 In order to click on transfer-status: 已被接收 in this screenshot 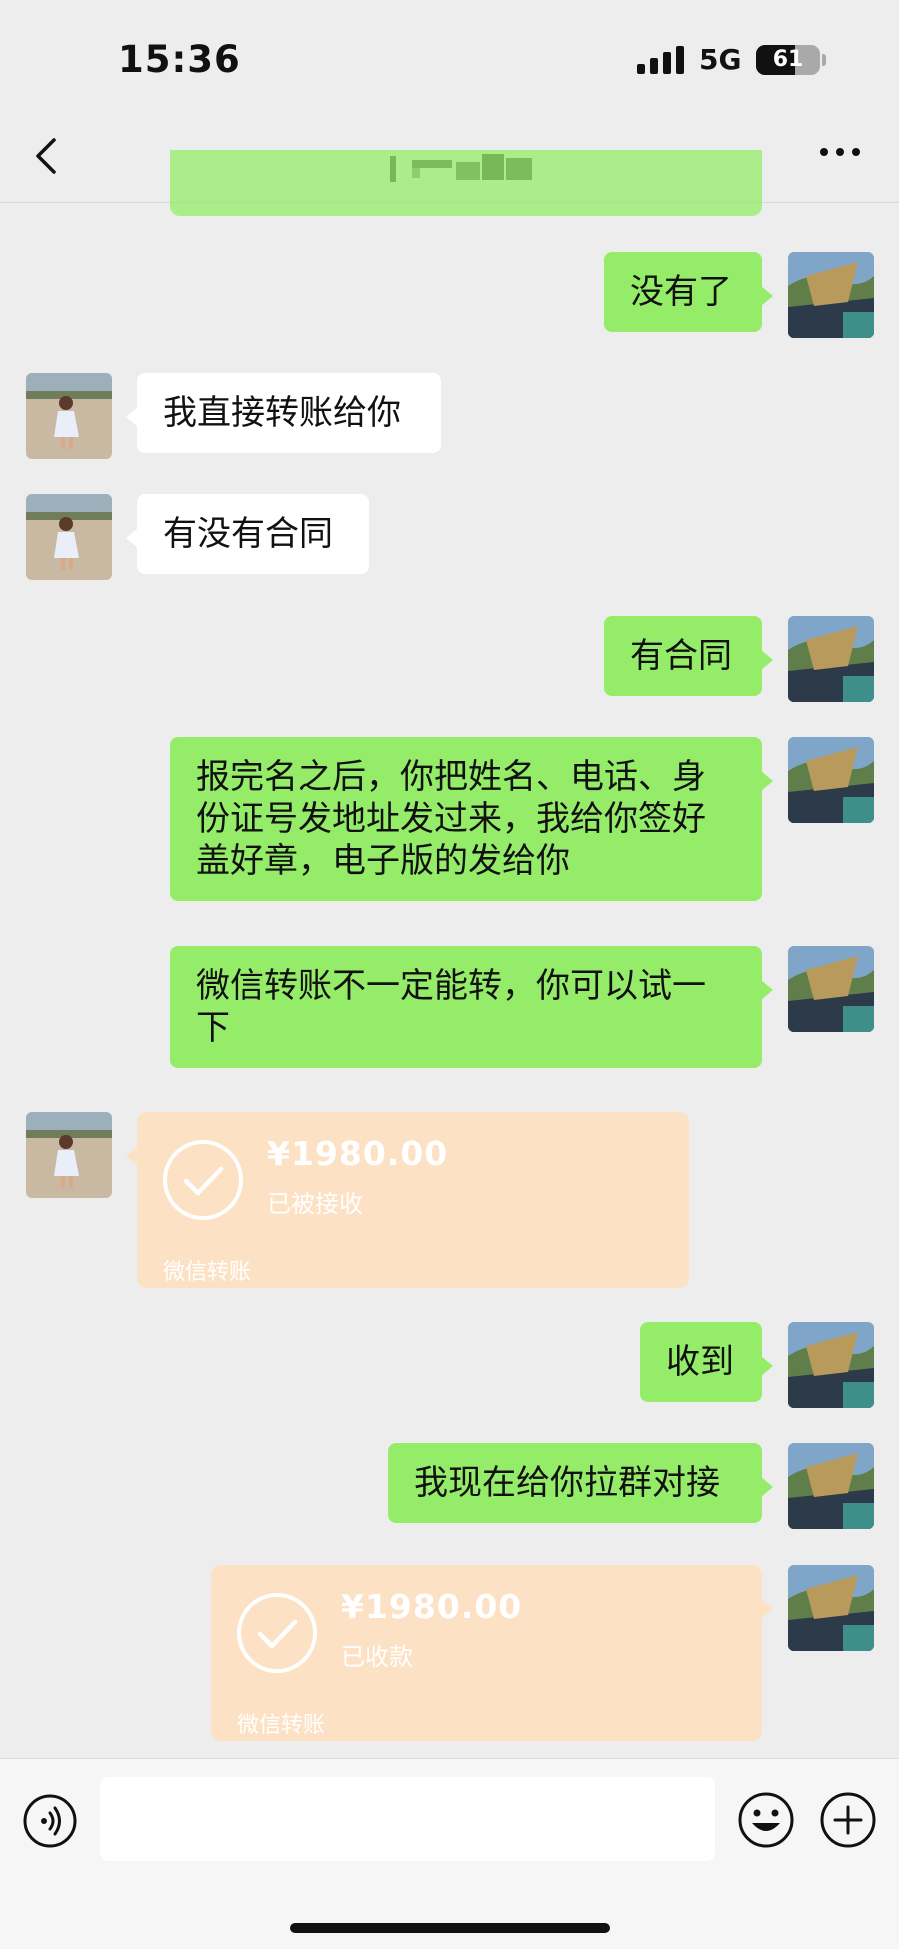, I will do `click(315, 1204)`.